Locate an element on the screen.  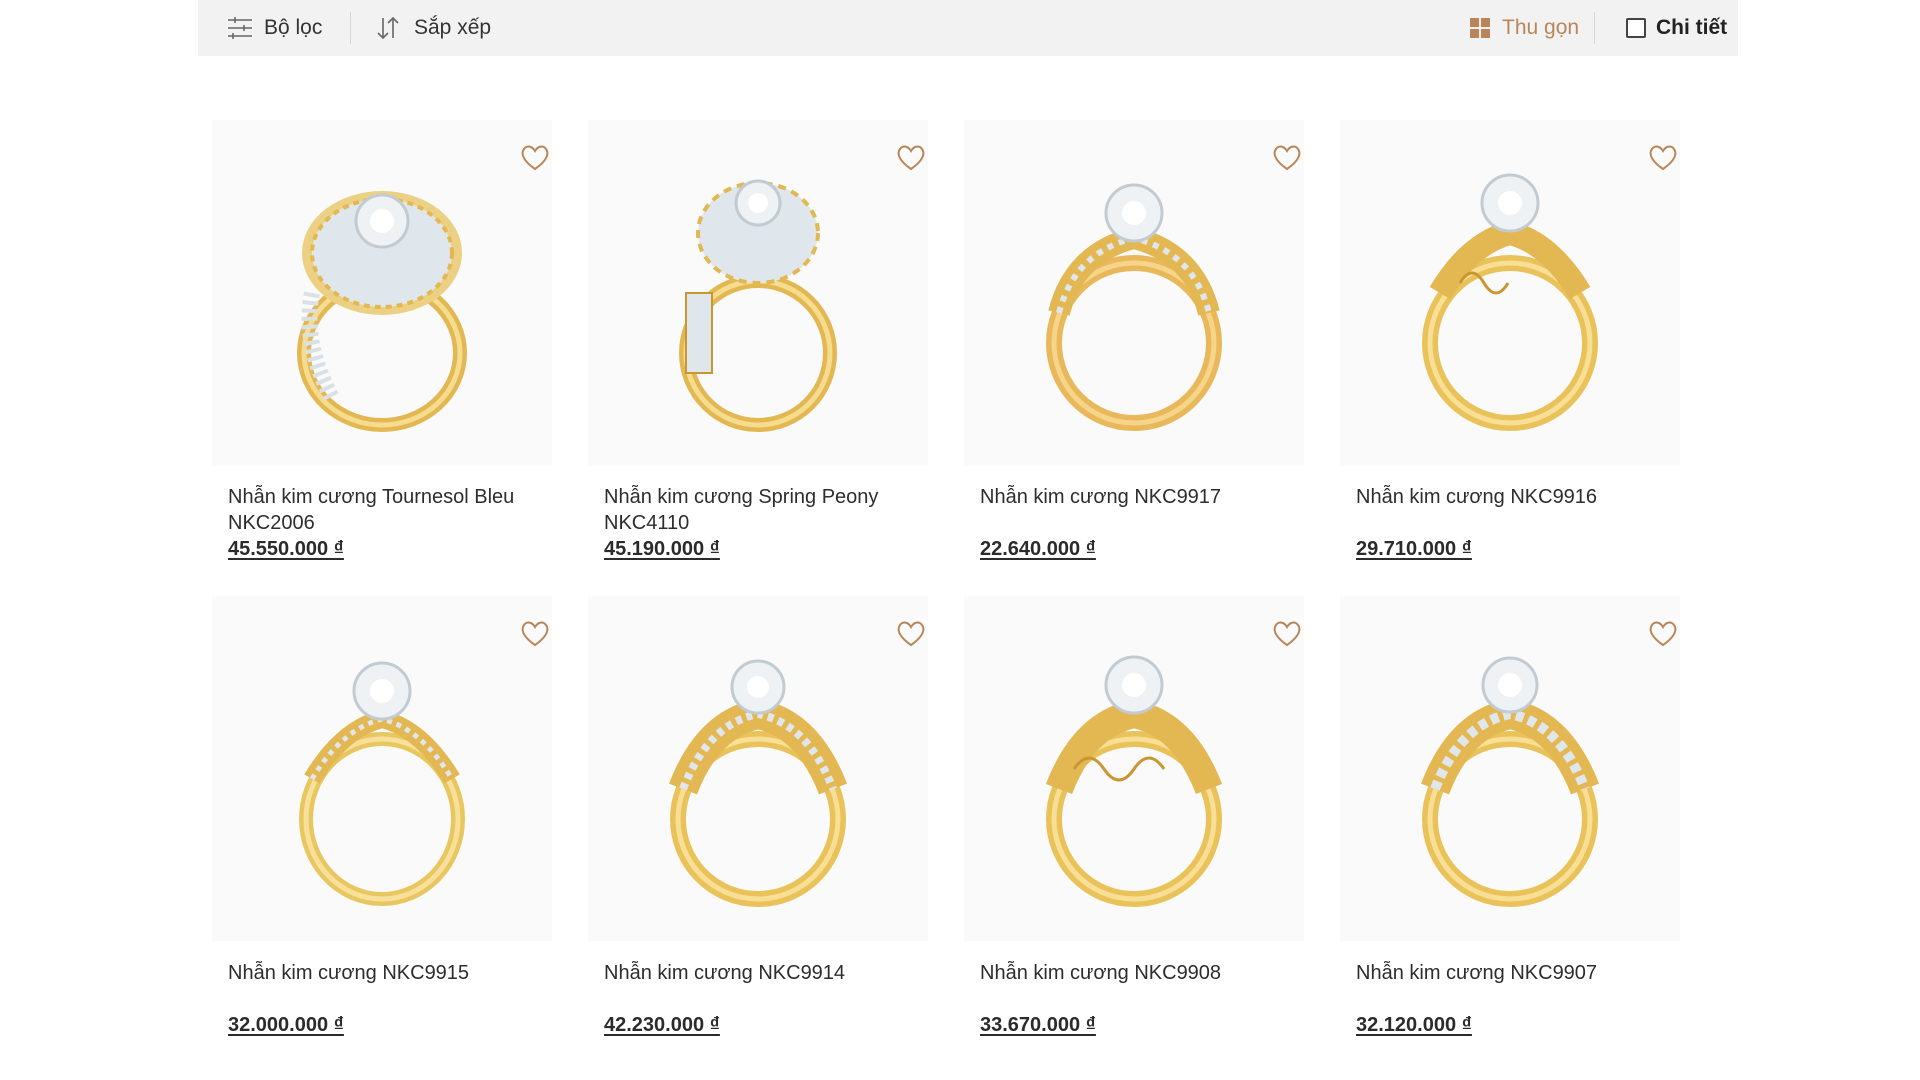
detail-label: Chi tiết is located at coordinates (1692, 27).